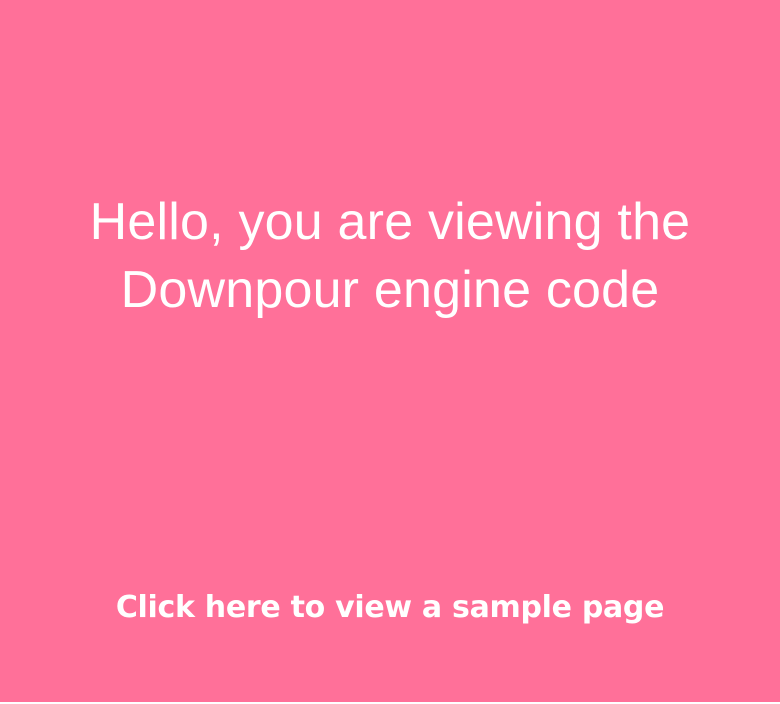 The width and height of the screenshot is (780, 704). What do you see at coordinates (390, 290) in the screenshot?
I see `welcome-heading-line-2: Downpour engine code` at bounding box center [390, 290].